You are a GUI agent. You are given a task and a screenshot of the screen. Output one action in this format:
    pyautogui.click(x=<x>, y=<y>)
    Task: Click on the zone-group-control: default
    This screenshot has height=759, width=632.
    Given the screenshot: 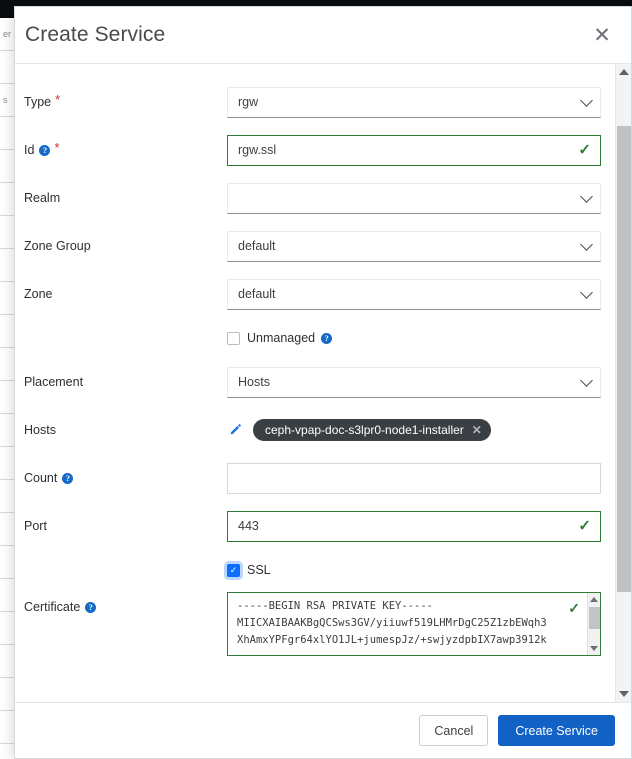 What is the action you would take?
    pyautogui.click(x=414, y=246)
    